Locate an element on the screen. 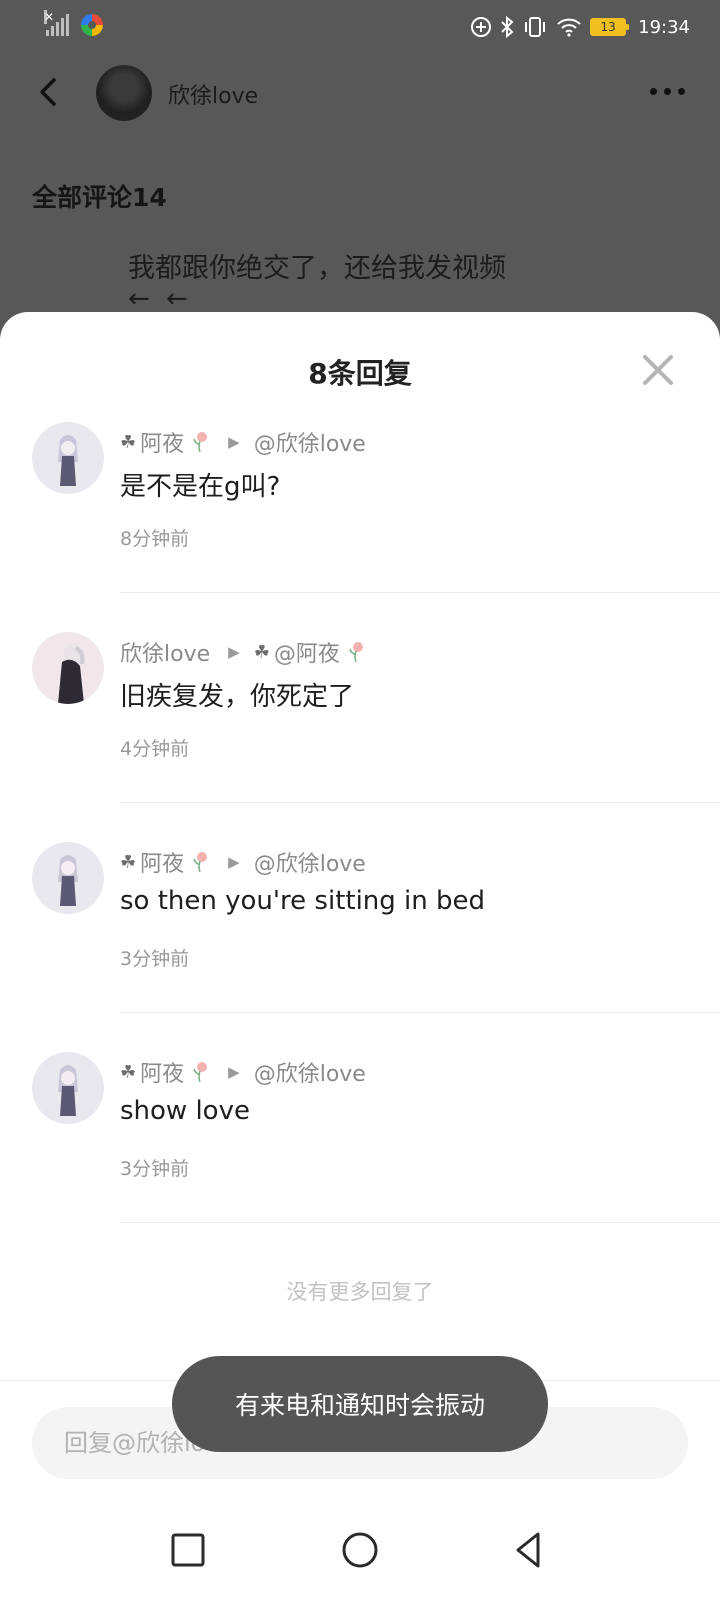  toast-message: 有来电和通知时会振动 is located at coordinates (360, 1404).